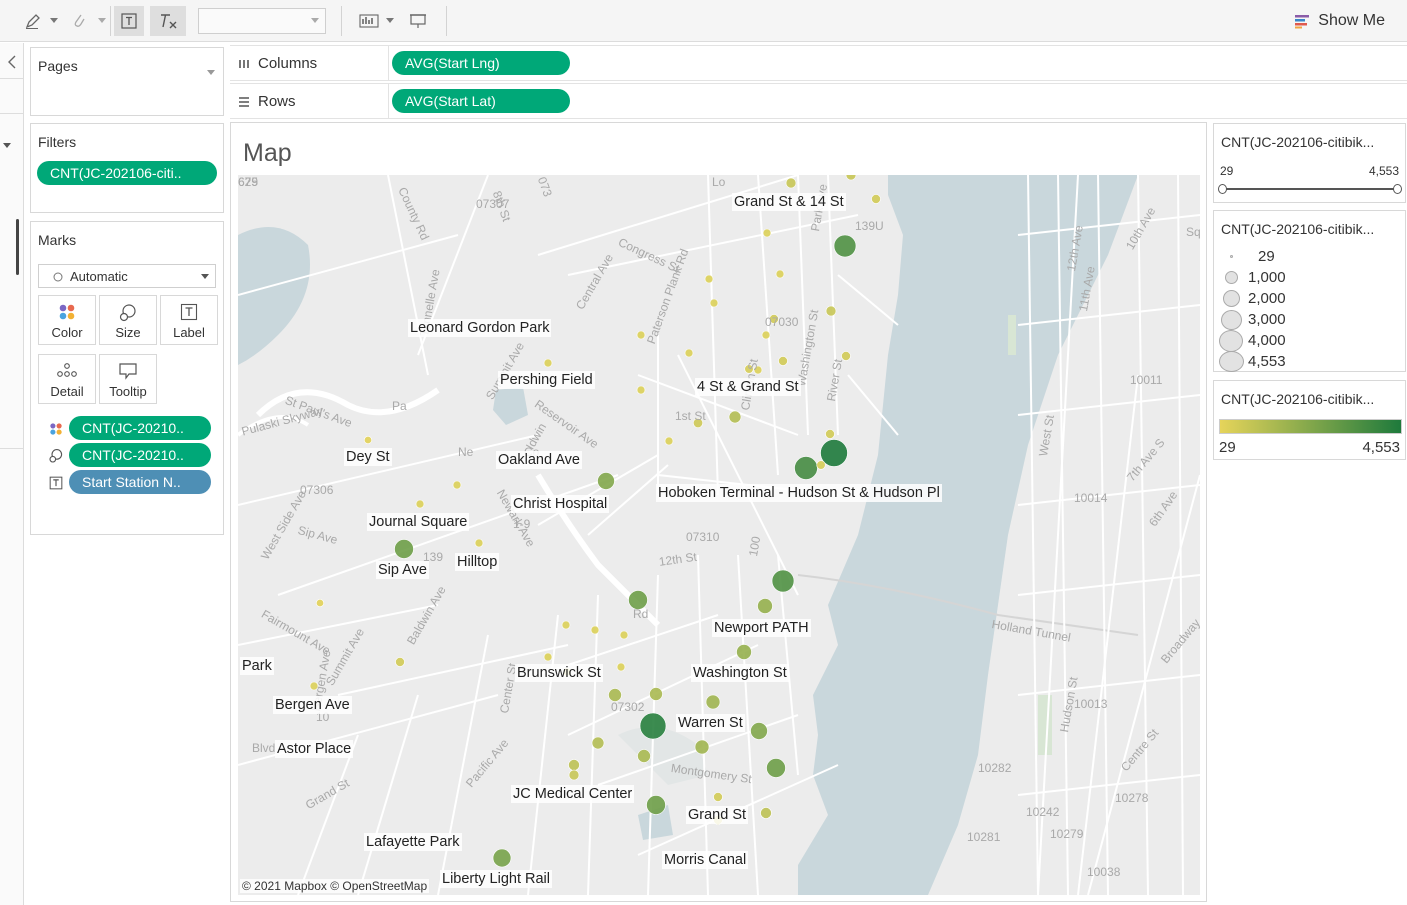  Describe the element at coordinates (127, 81) in the screenshot. I see `pages-card: Pages` at that location.